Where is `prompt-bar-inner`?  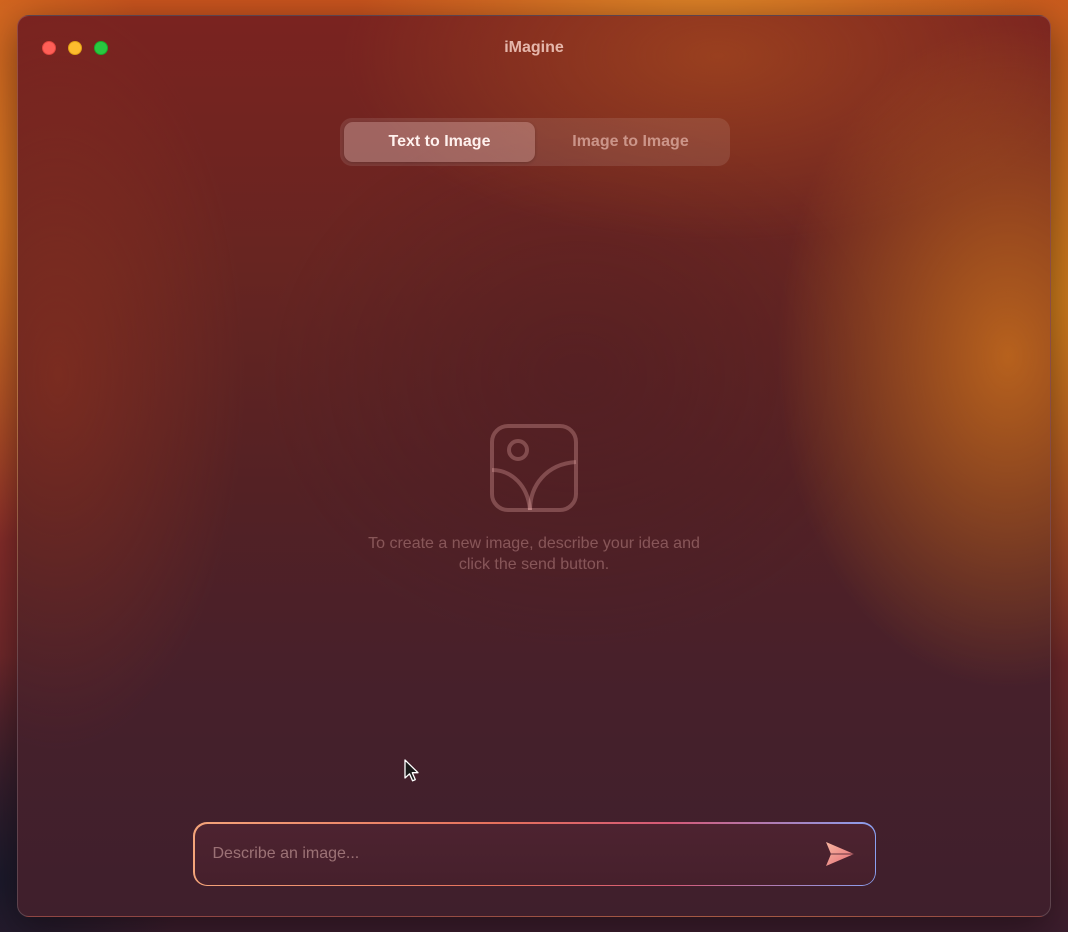 prompt-bar-inner is located at coordinates (534, 854).